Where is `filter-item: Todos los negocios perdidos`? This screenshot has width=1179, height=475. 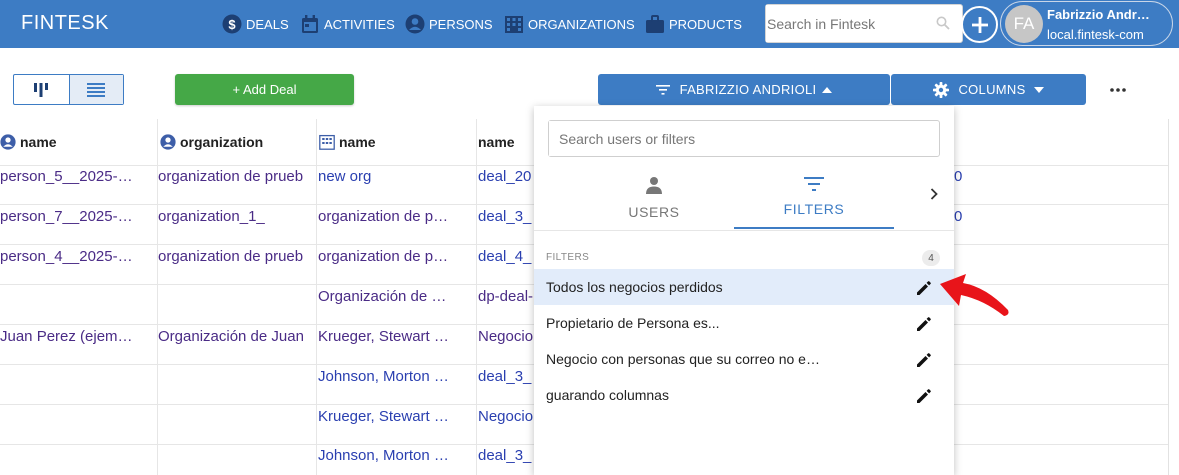 filter-item: Todos los negocios perdidos is located at coordinates (744, 287).